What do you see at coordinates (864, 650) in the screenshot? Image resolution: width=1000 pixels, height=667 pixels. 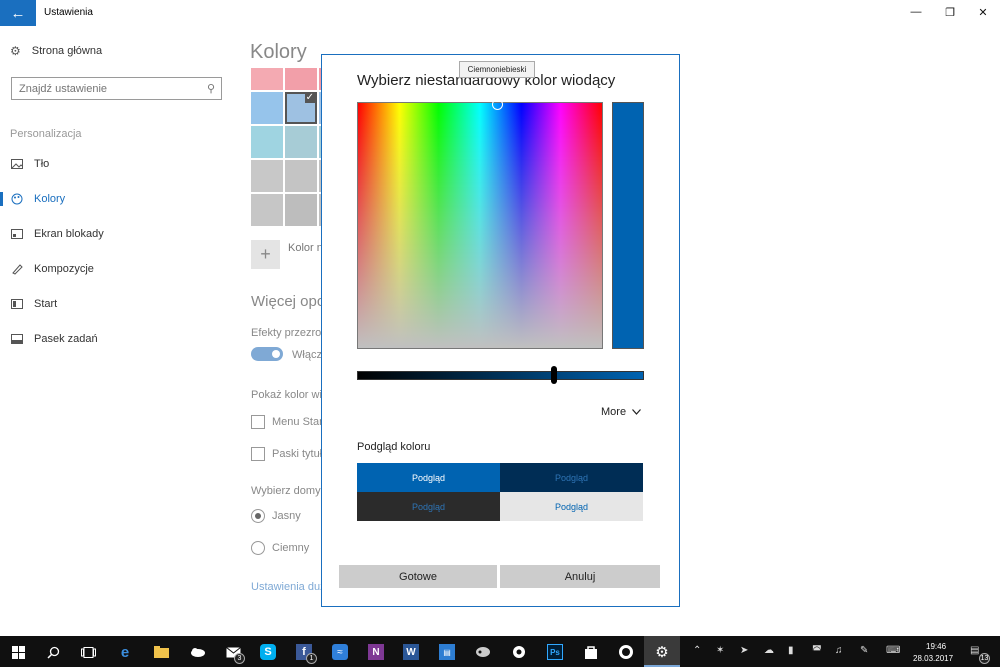 I see `pen-icon: ✎` at bounding box center [864, 650].